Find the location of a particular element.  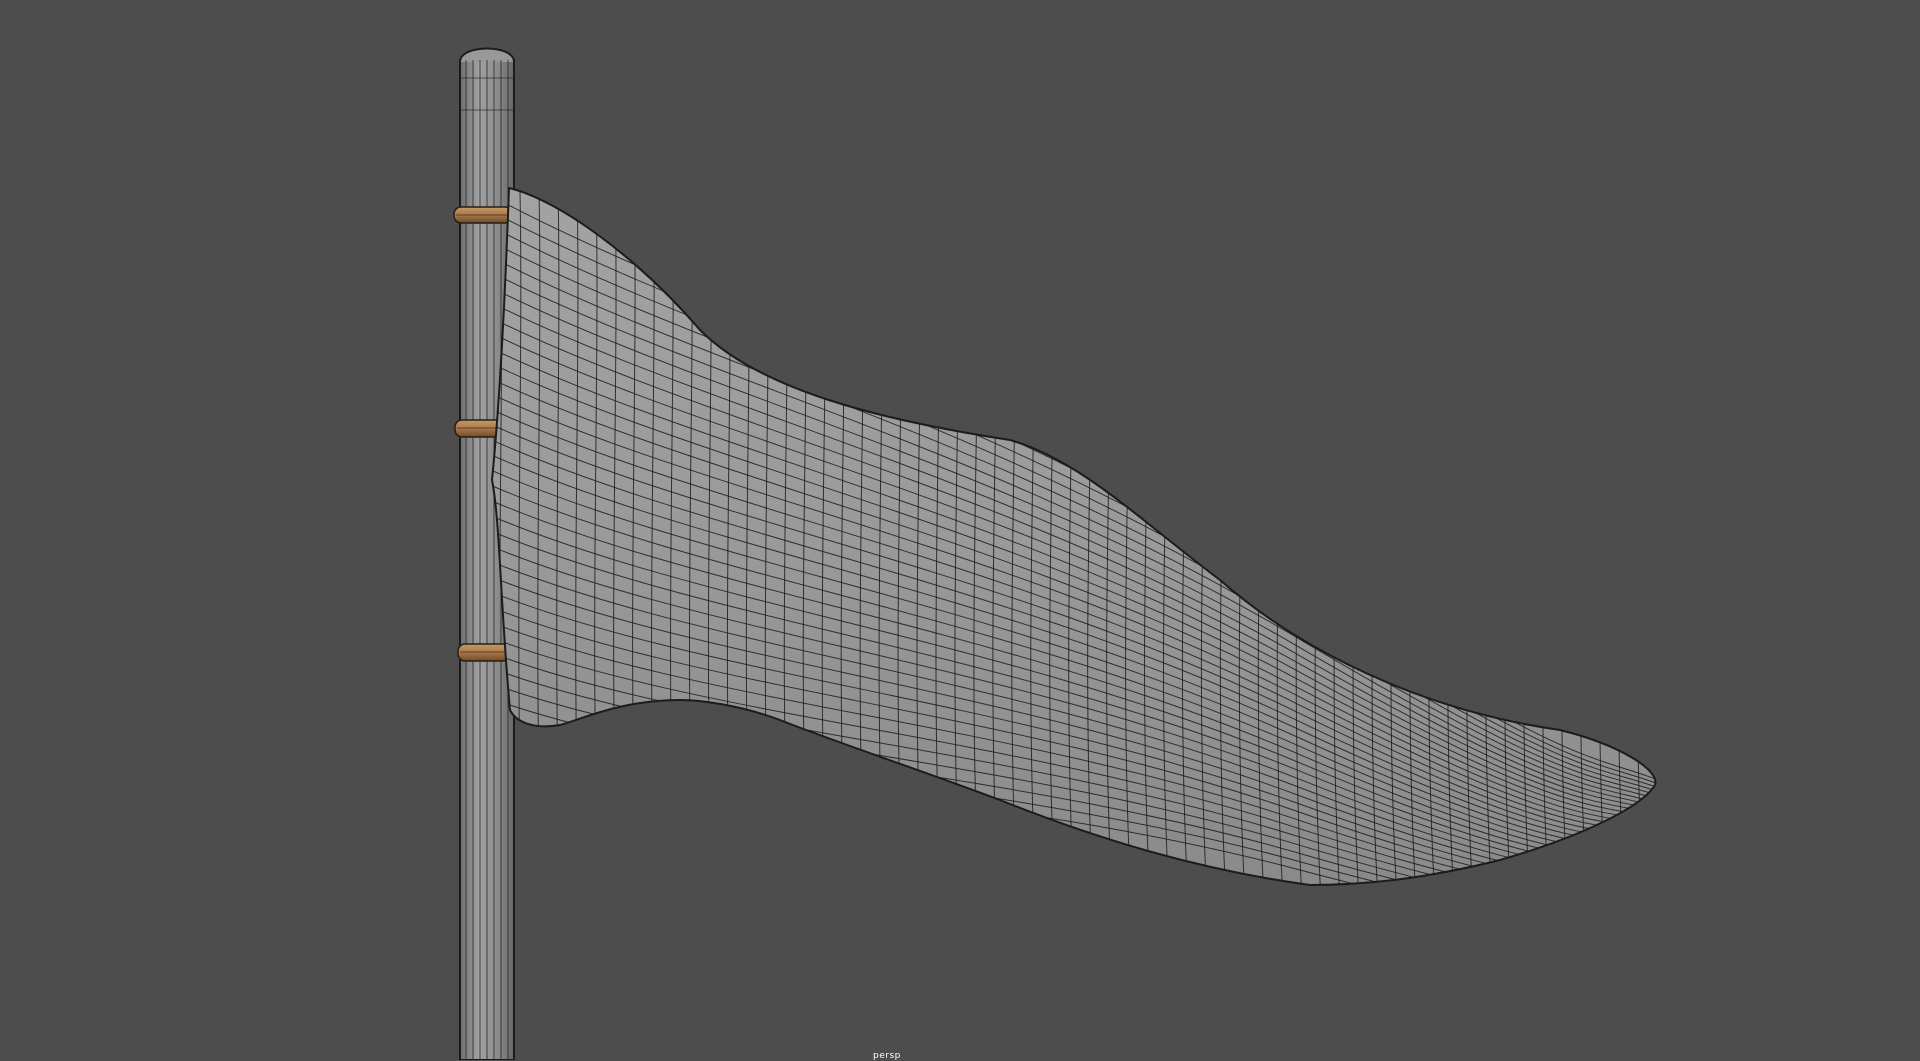

pole-ring-top is located at coordinates (483, 215).